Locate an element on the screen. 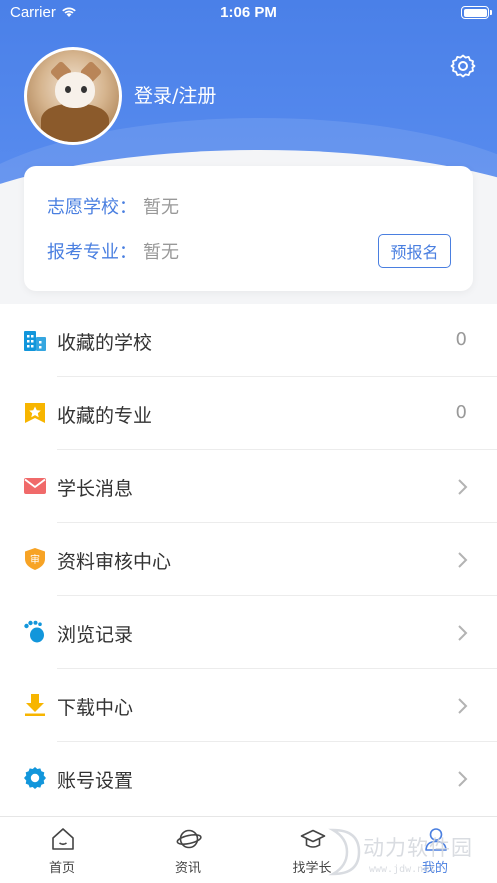 Image resolution: width=497 pixels, height=883 pixels. status-bar: Carrier 1:06 PM is located at coordinates (248, 13).